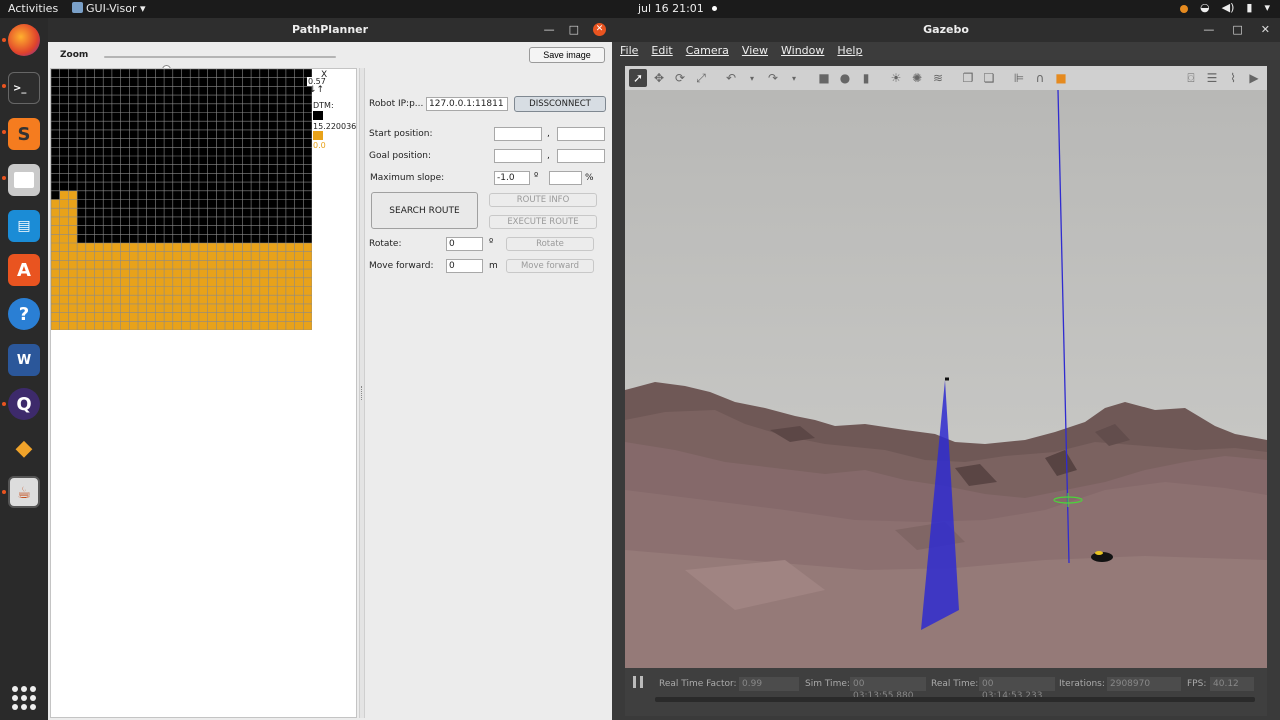  What do you see at coordinates (400, 156) in the screenshot?
I see `goal-position-label: Goal position:` at bounding box center [400, 156].